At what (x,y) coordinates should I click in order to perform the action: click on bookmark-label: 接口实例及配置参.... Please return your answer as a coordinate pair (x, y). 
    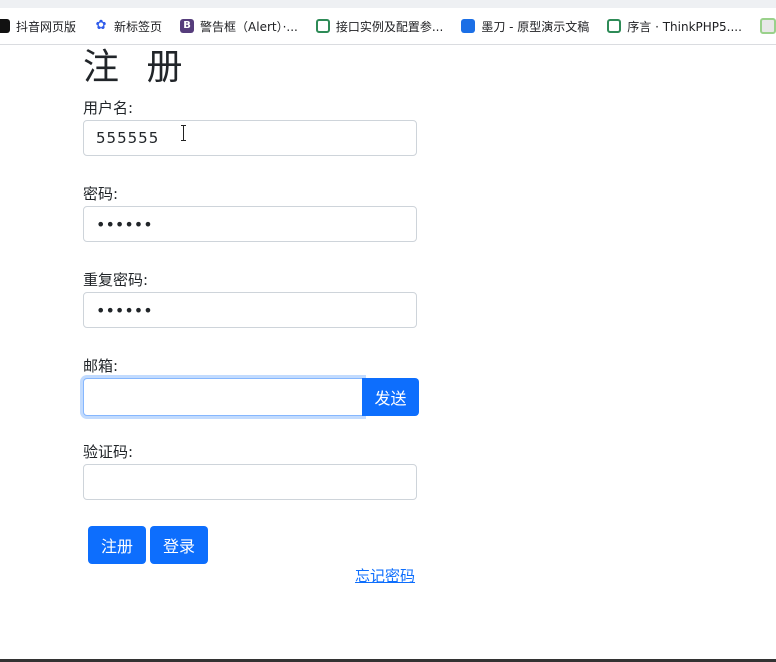
    Looking at the image, I should click on (389, 26).